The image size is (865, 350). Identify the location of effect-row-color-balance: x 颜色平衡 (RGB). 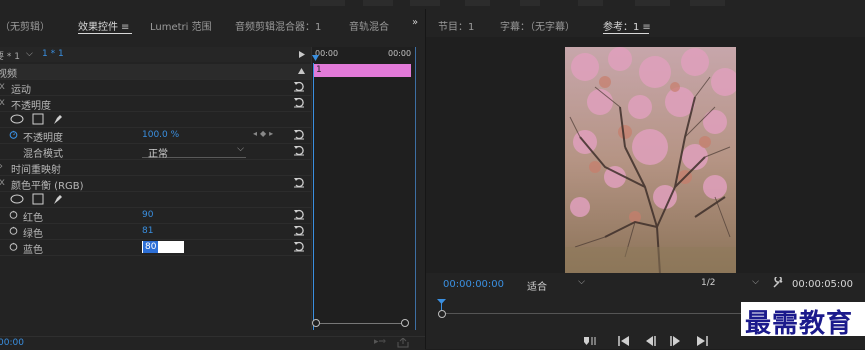
(155, 184).